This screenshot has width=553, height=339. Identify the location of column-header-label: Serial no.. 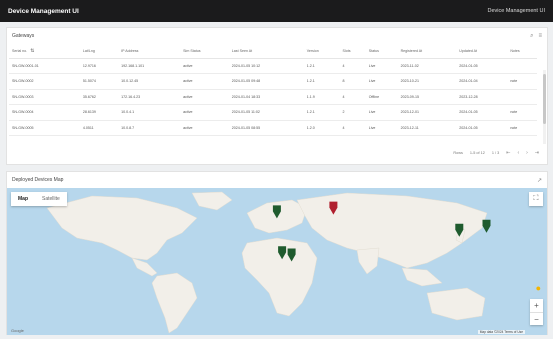
(20, 50).